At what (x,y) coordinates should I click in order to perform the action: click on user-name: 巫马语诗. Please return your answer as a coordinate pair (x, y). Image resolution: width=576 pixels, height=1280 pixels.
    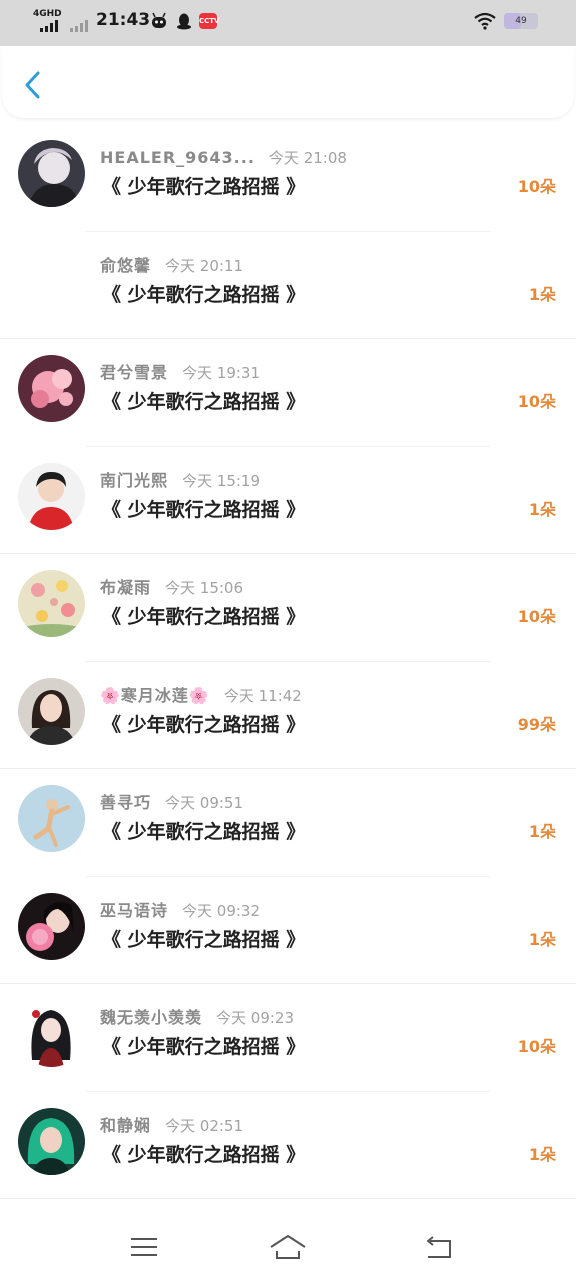
    Looking at the image, I should click on (134, 910).